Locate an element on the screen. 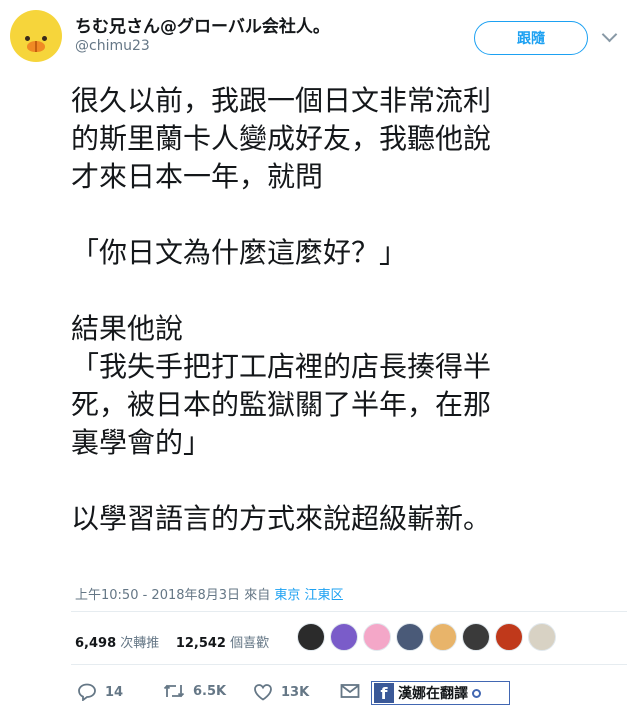 This screenshot has height=719, width=641. heart-icon is located at coordinates (263, 692).